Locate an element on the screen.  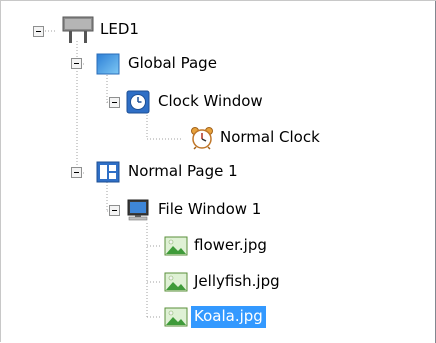
led-screen-icon is located at coordinates (78, 30).